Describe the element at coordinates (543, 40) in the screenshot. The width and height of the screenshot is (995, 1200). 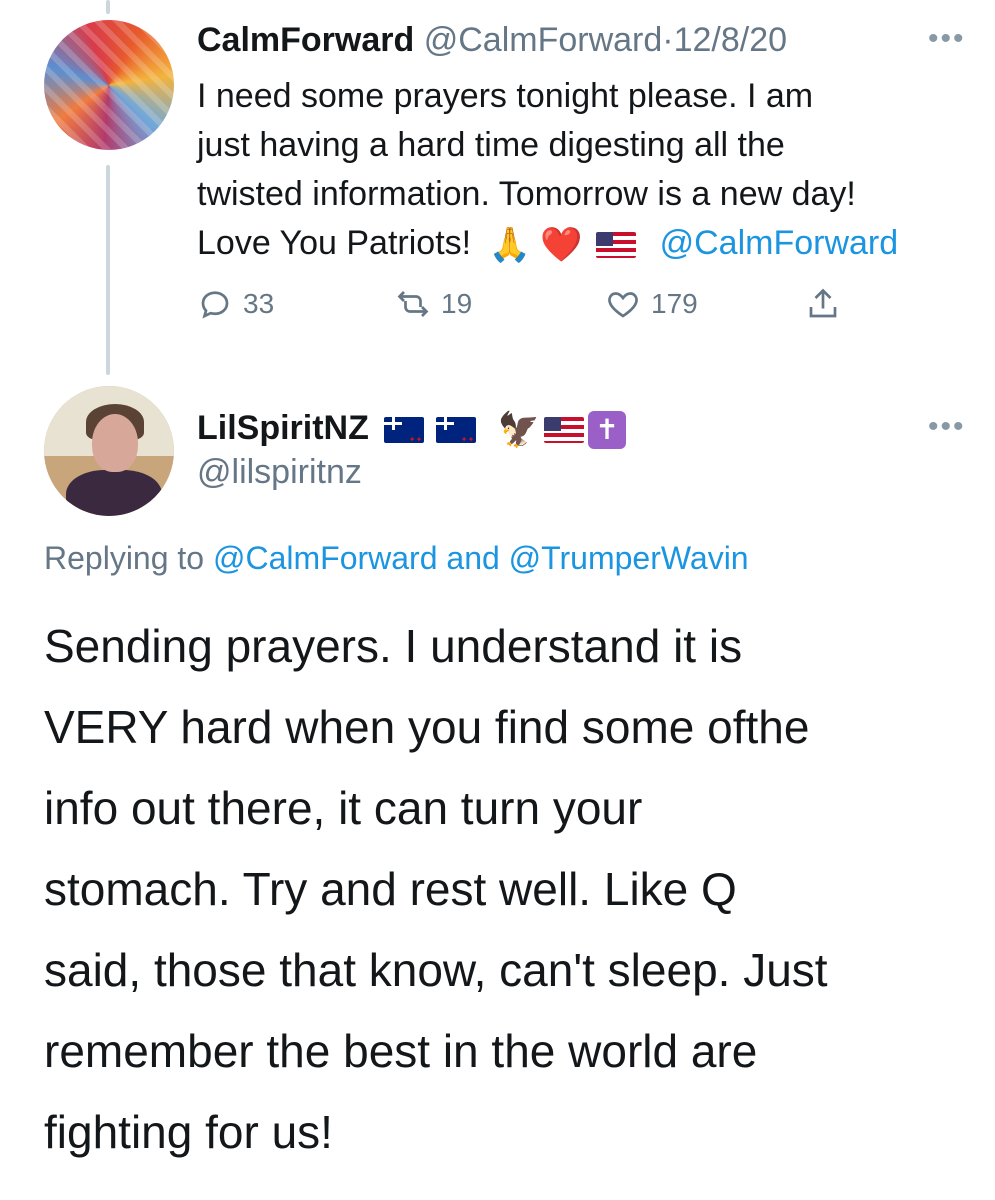
I see `handle: @CalmForward` at that location.